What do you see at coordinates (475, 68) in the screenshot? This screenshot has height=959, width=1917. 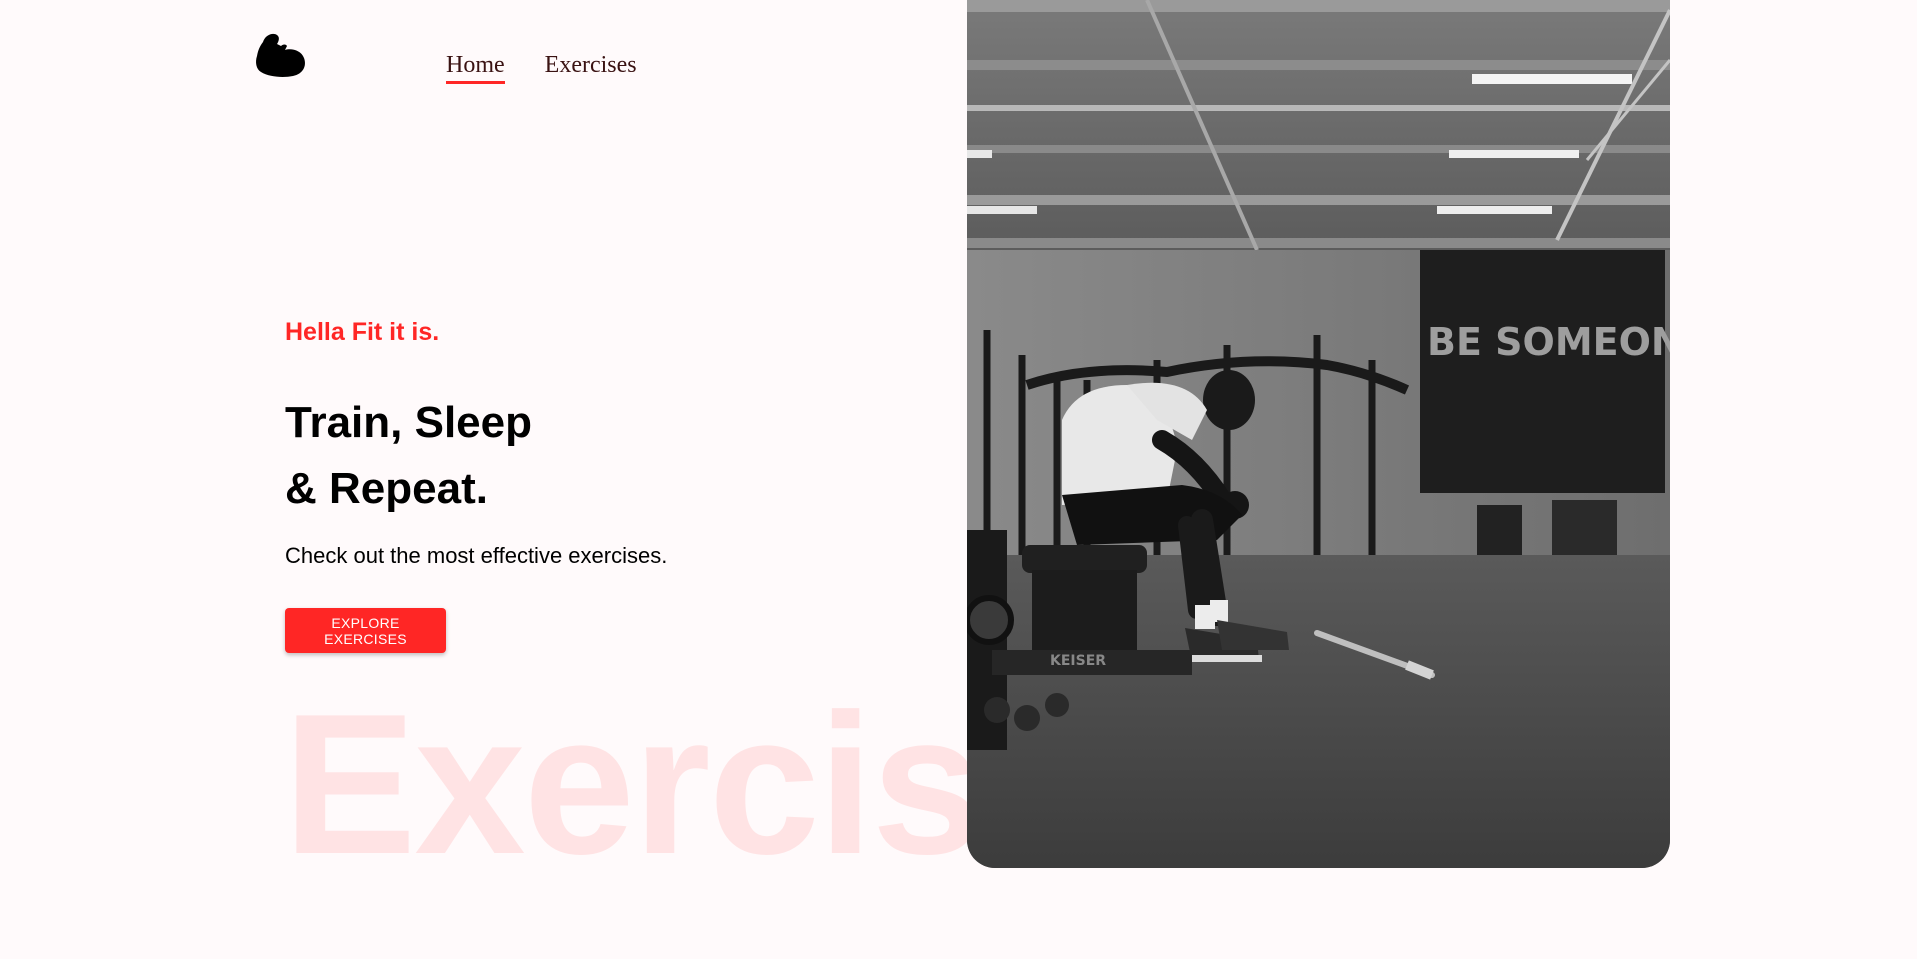 I see `nav-link-home: Home` at bounding box center [475, 68].